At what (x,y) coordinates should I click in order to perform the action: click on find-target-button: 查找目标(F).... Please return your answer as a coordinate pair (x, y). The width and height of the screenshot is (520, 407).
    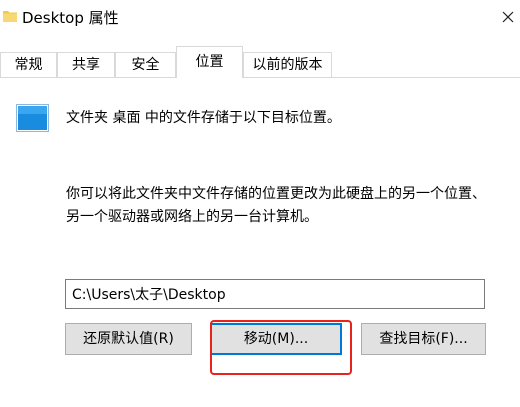
    Looking at the image, I should click on (423, 339).